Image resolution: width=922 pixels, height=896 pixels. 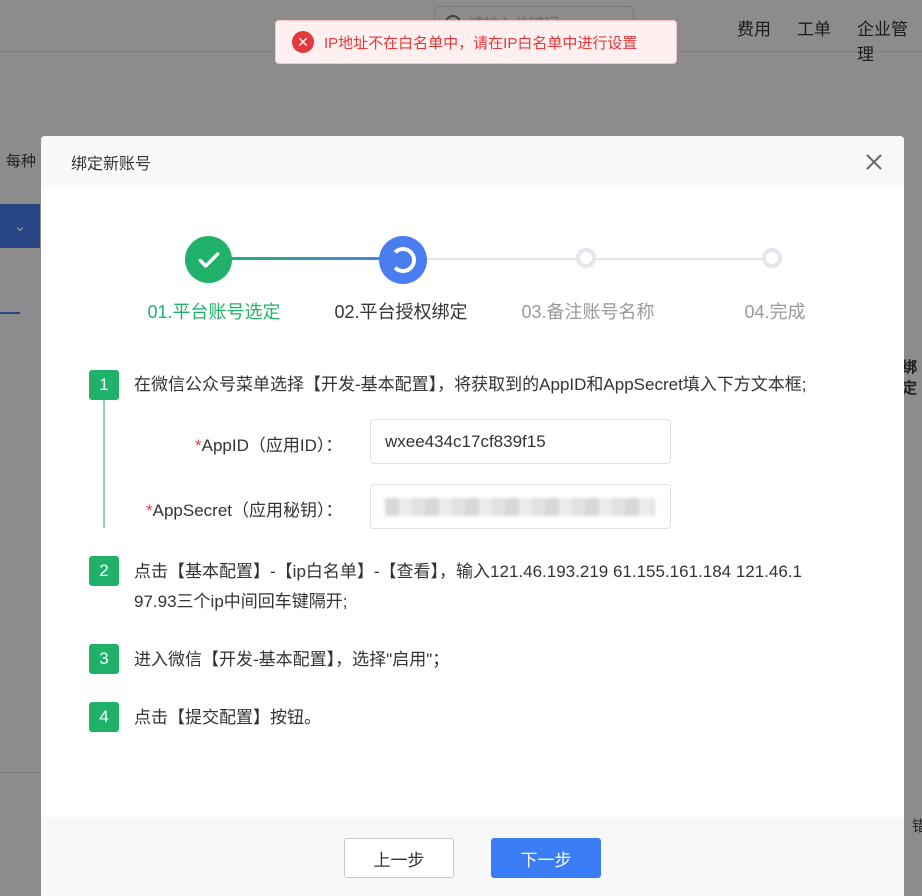 I want to click on step-number-1: 1, so click(x=104, y=385).